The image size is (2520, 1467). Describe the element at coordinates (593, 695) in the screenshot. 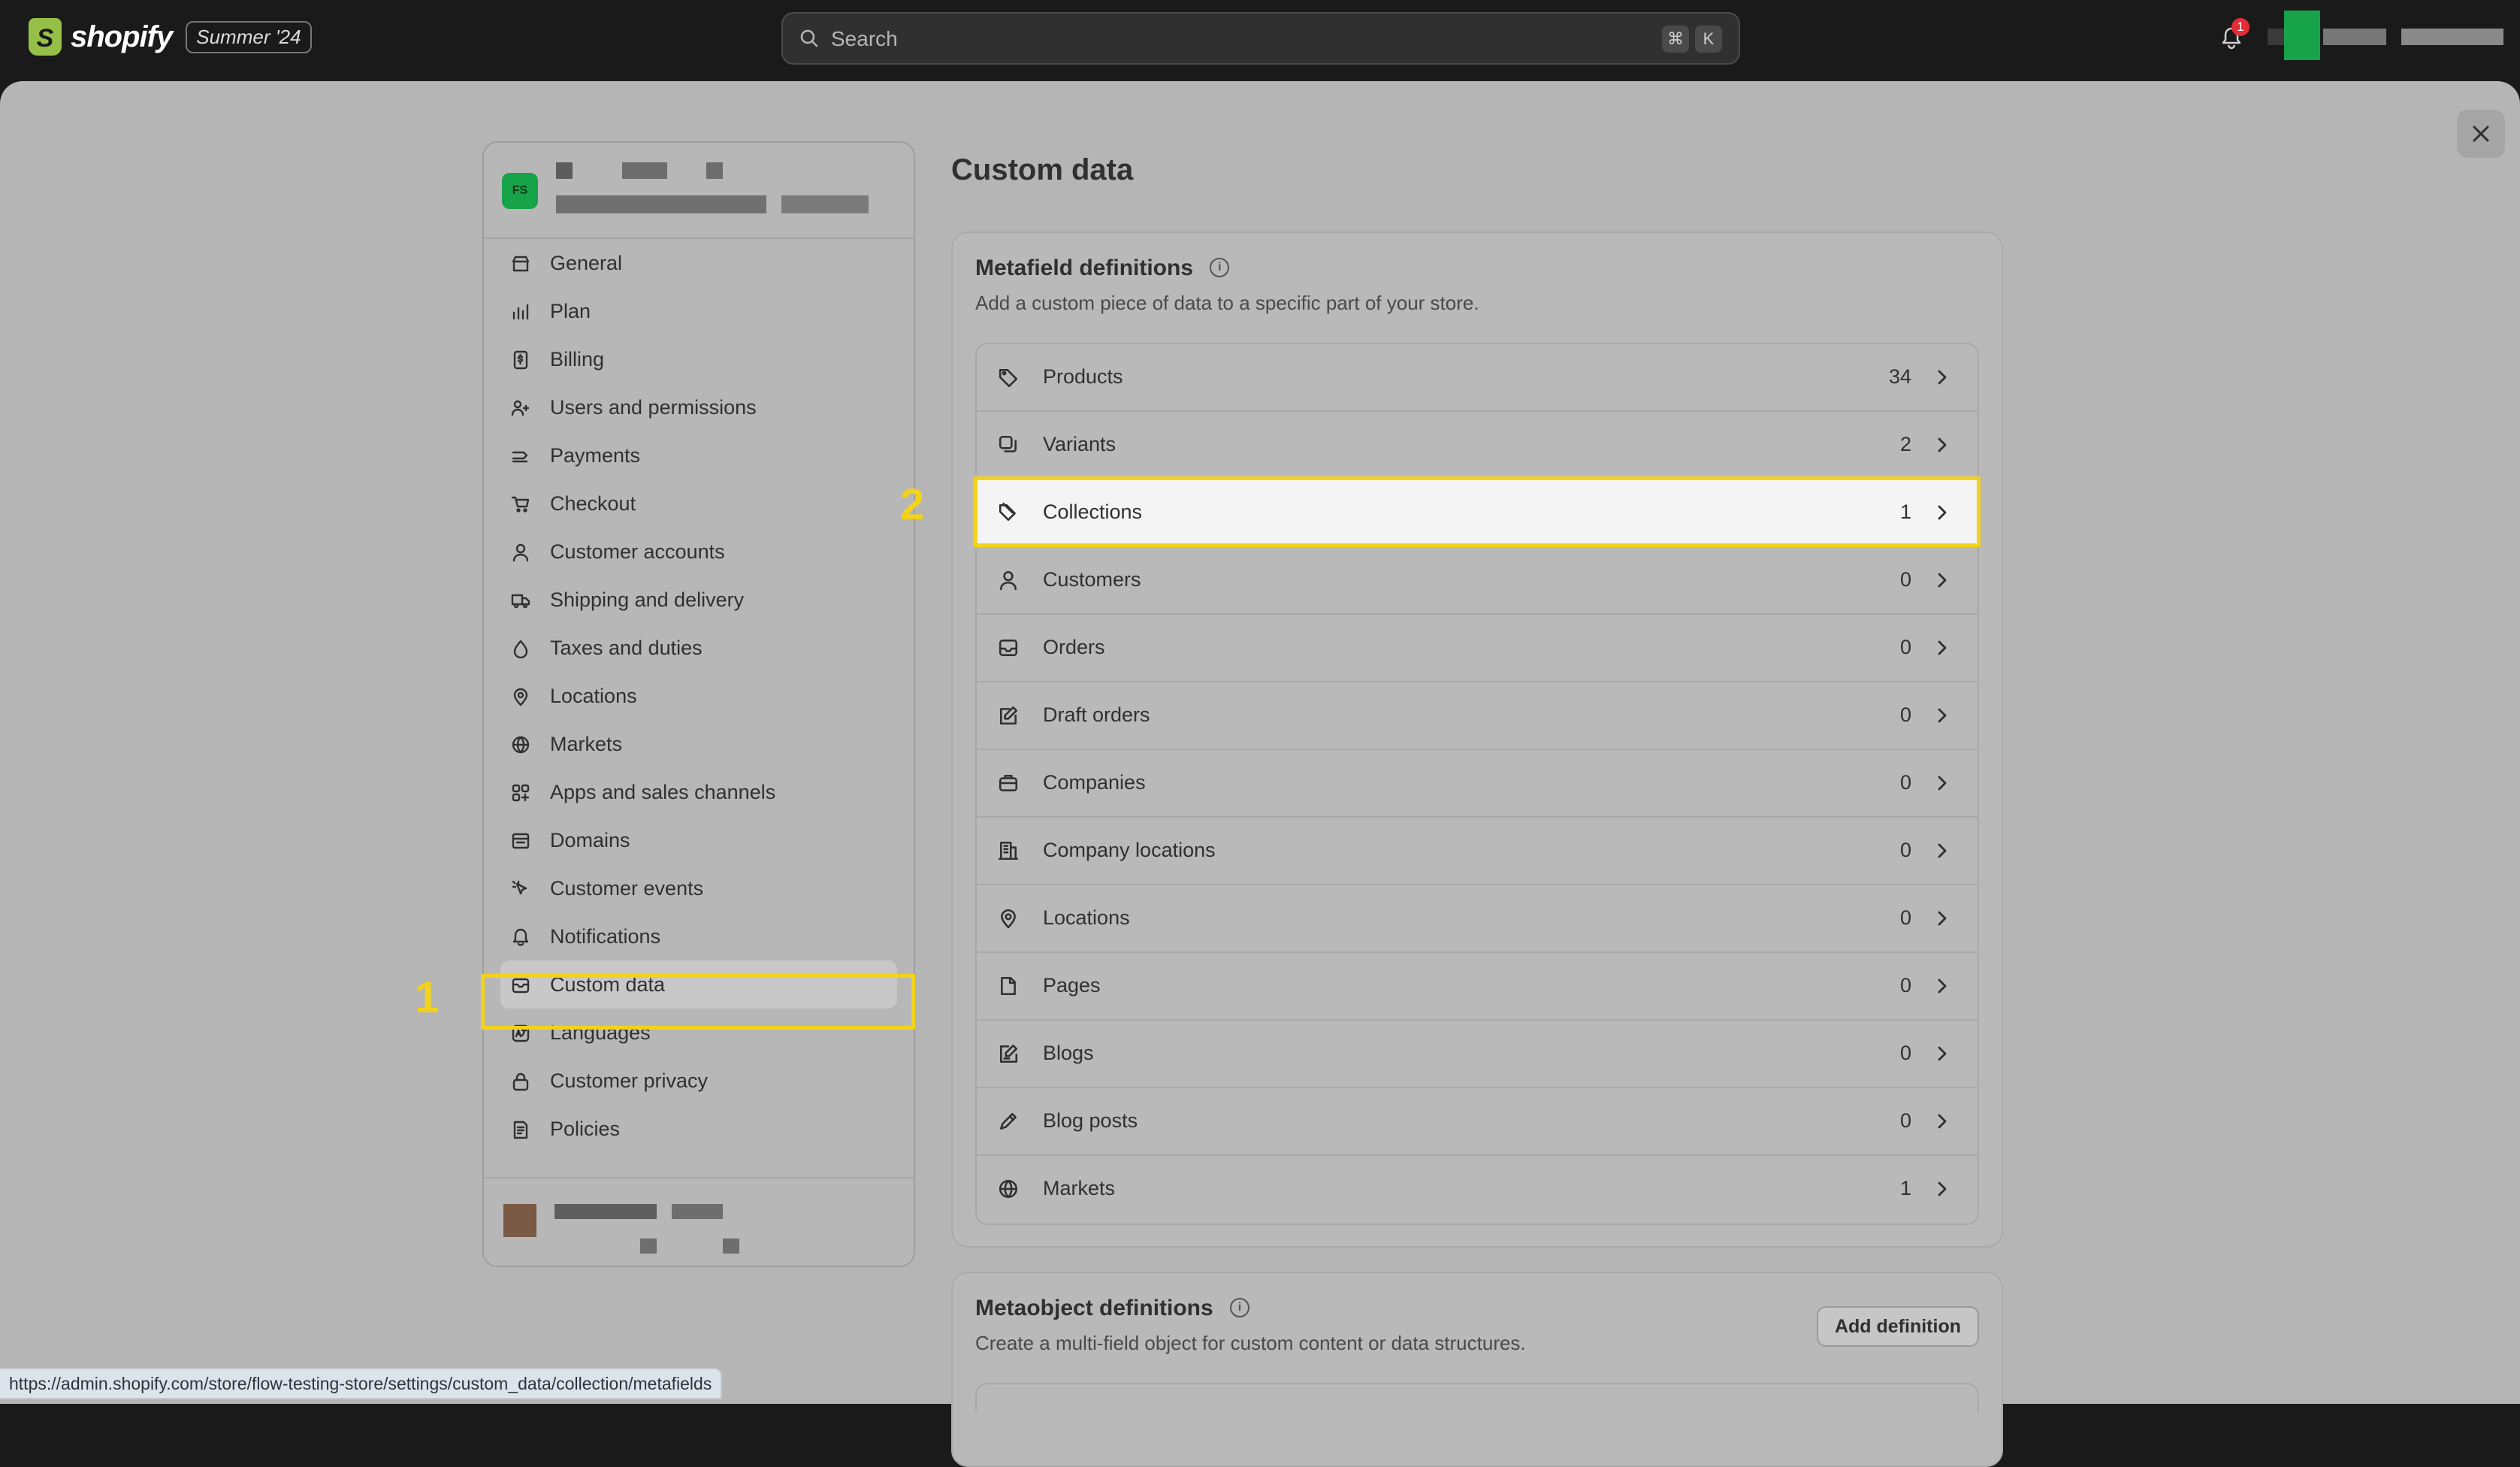

I see `sidebar-item-label: Locations` at that location.